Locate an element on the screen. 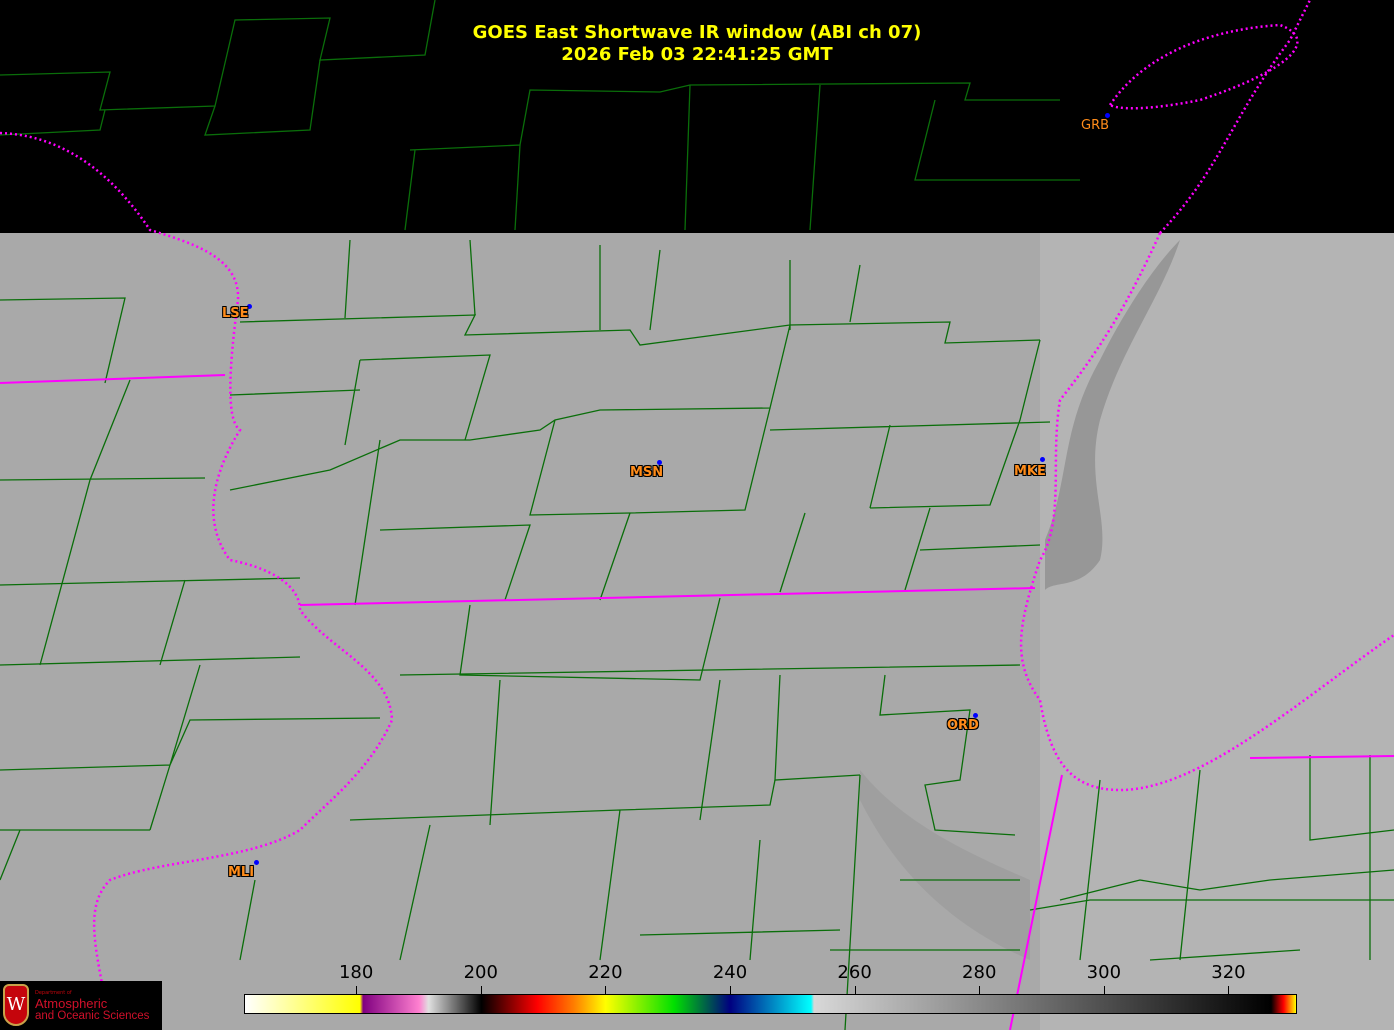 This screenshot has height=1030, width=1394. logo-line-2: Atmospheric is located at coordinates (71, 1003).